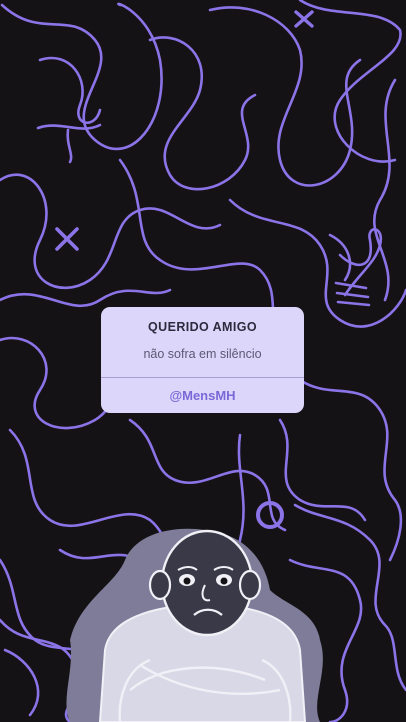  What do you see at coordinates (202, 327) in the screenshot?
I see `card-title: QUERIDO AMIGO` at bounding box center [202, 327].